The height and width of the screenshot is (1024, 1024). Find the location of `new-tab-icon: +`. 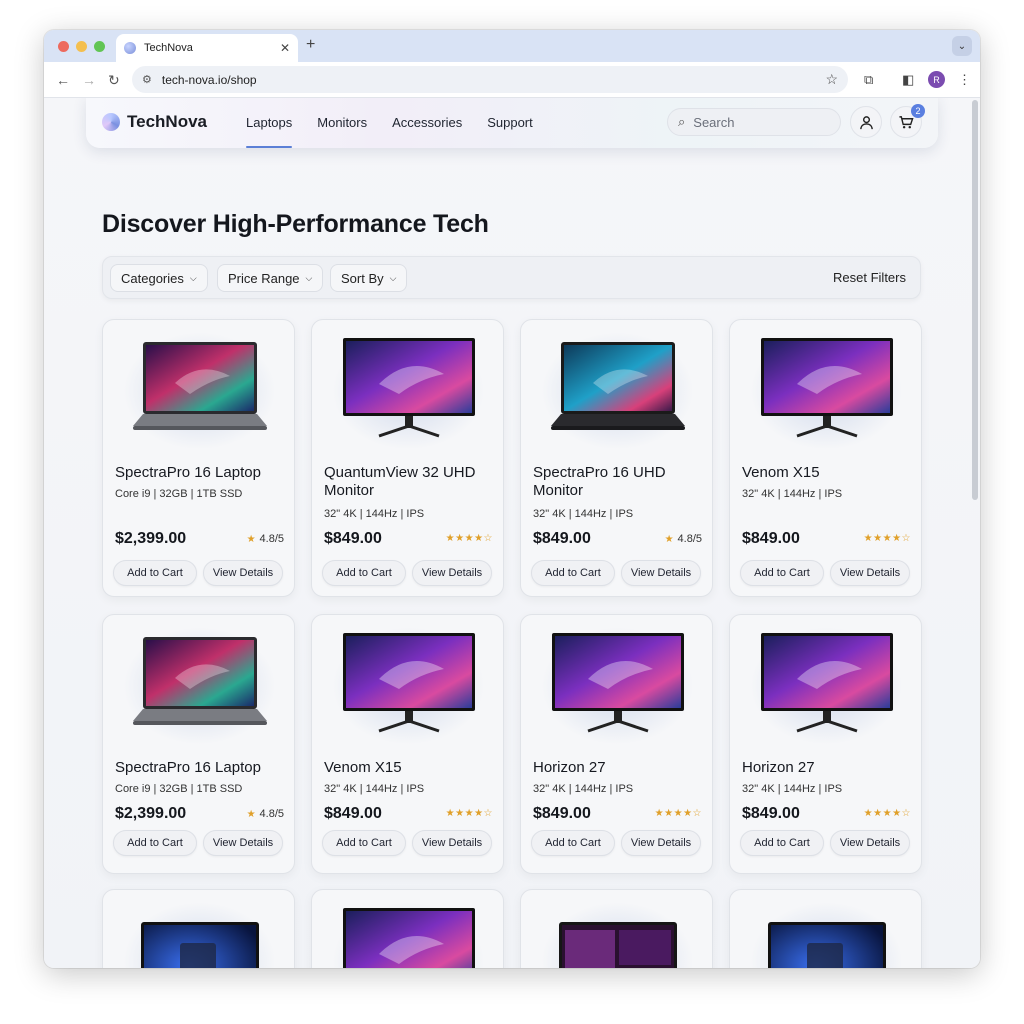

new-tab-icon: + is located at coordinates (310, 45).